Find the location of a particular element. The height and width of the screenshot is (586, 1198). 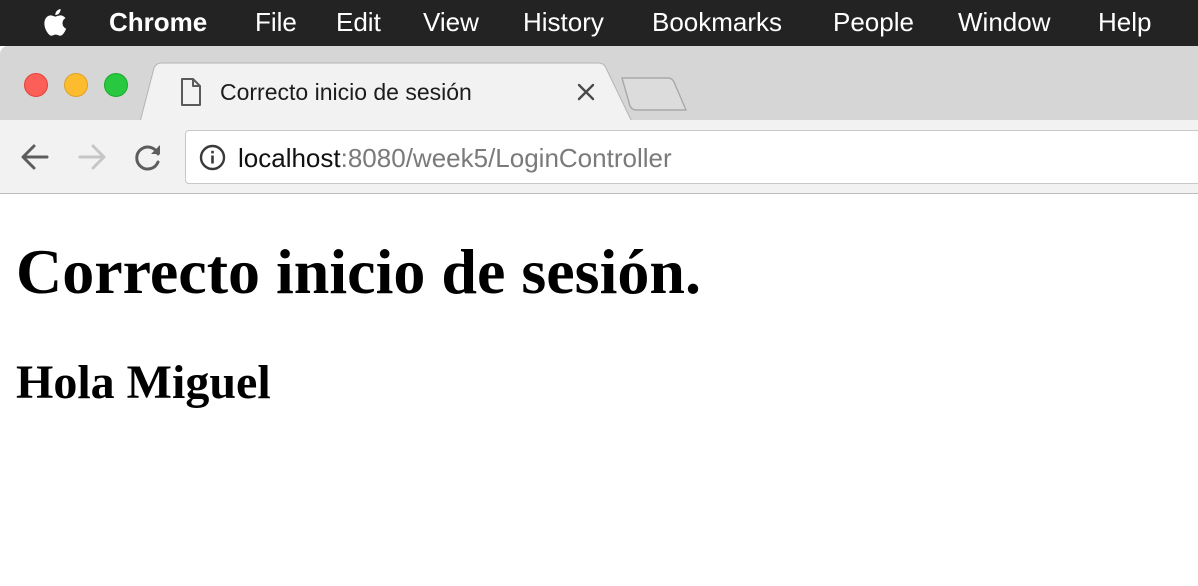

tab-title: Correcto inicio de sesión is located at coordinates (346, 92).